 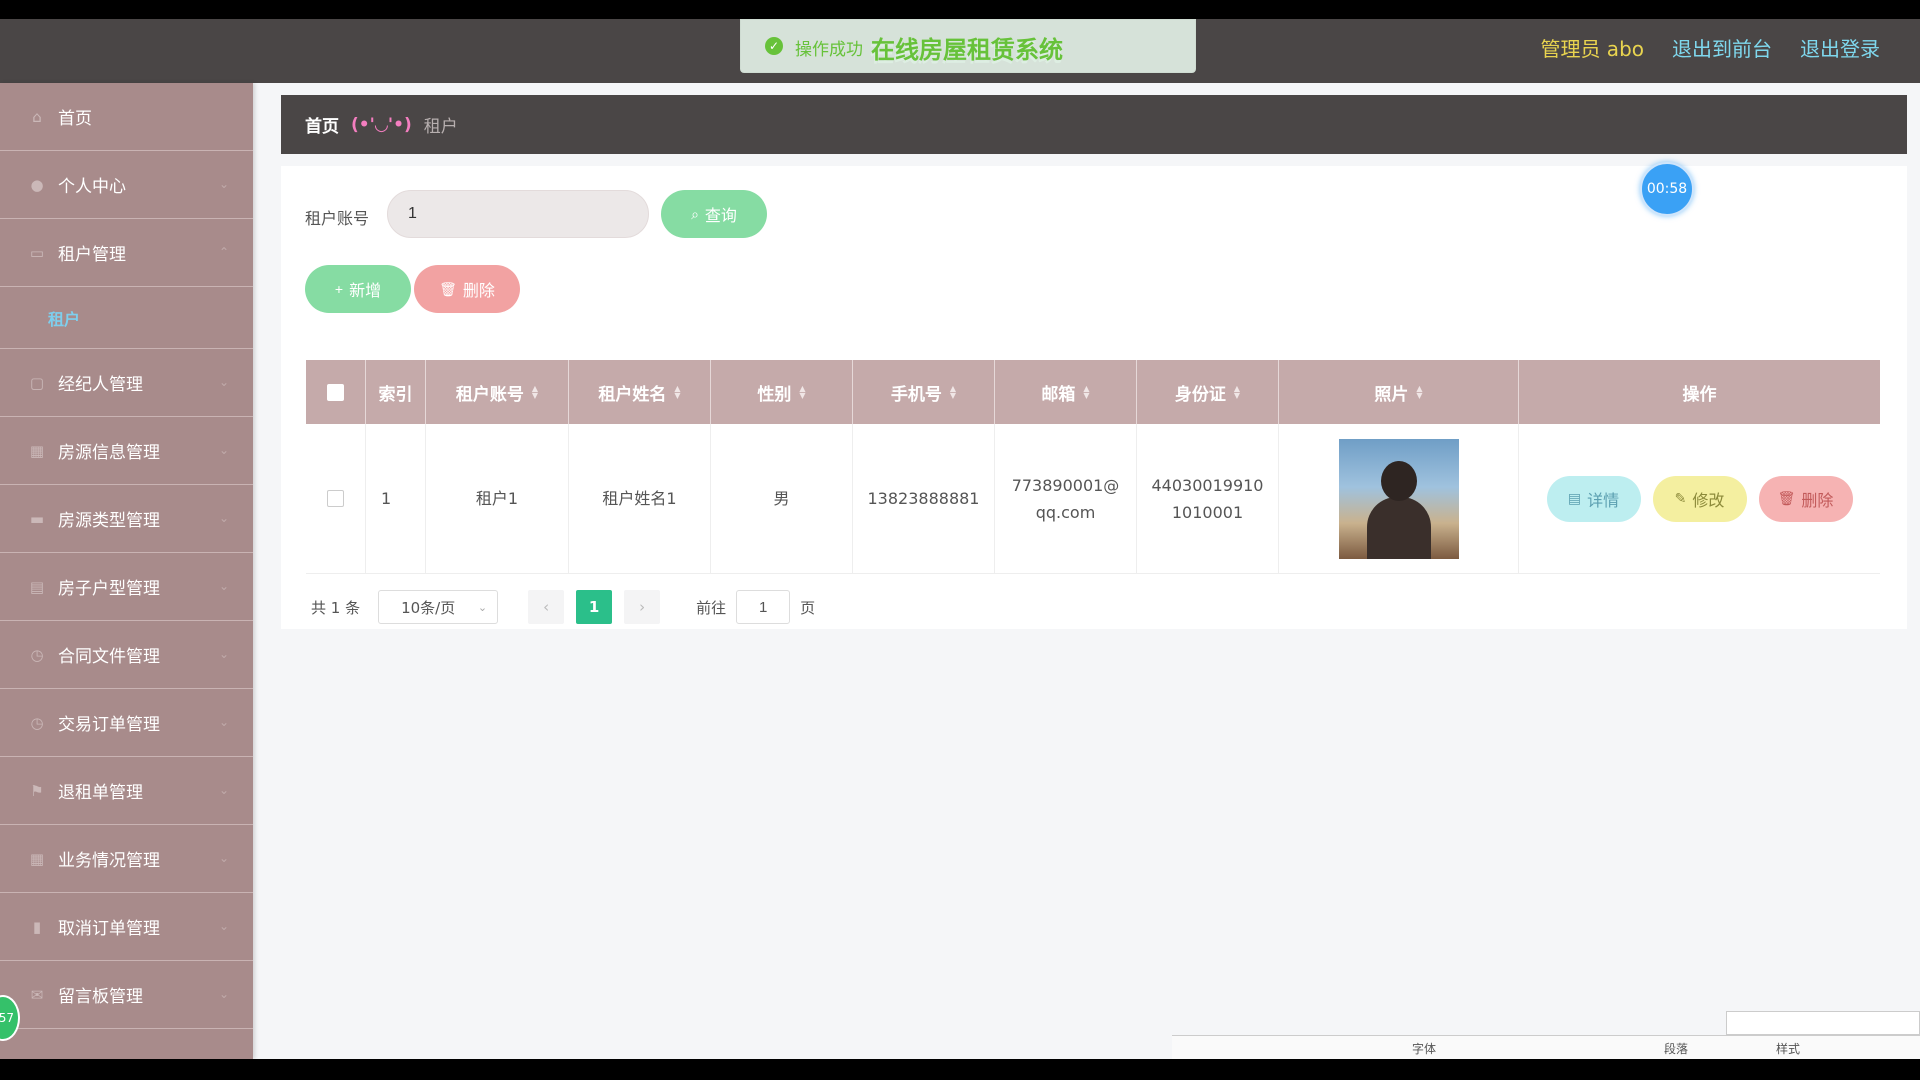 What do you see at coordinates (37, 790) in the screenshot?
I see `flag-icon: ⚑` at bounding box center [37, 790].